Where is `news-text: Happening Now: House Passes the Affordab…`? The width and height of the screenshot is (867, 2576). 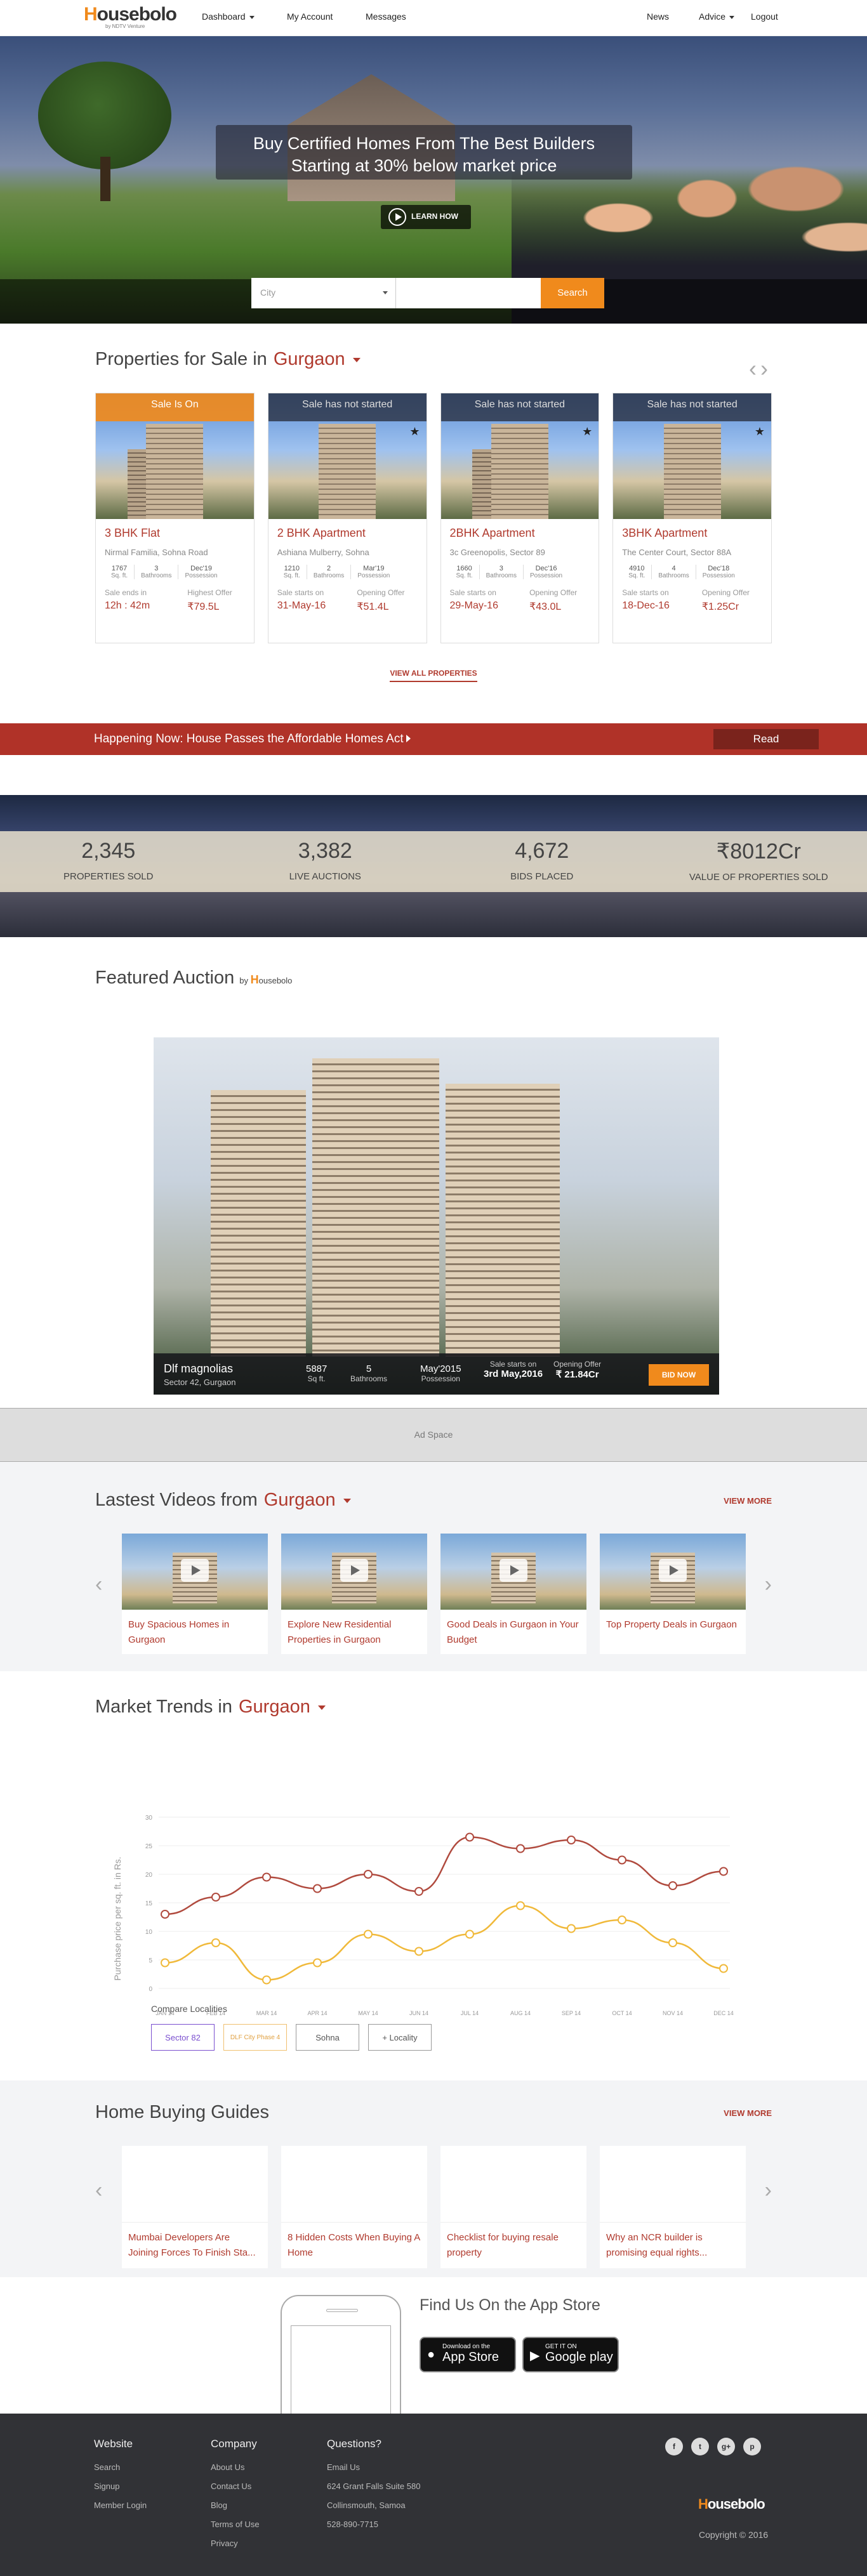 news-text: Happening Now: House Passes the Affordab… is located at coordinates (253, 739).